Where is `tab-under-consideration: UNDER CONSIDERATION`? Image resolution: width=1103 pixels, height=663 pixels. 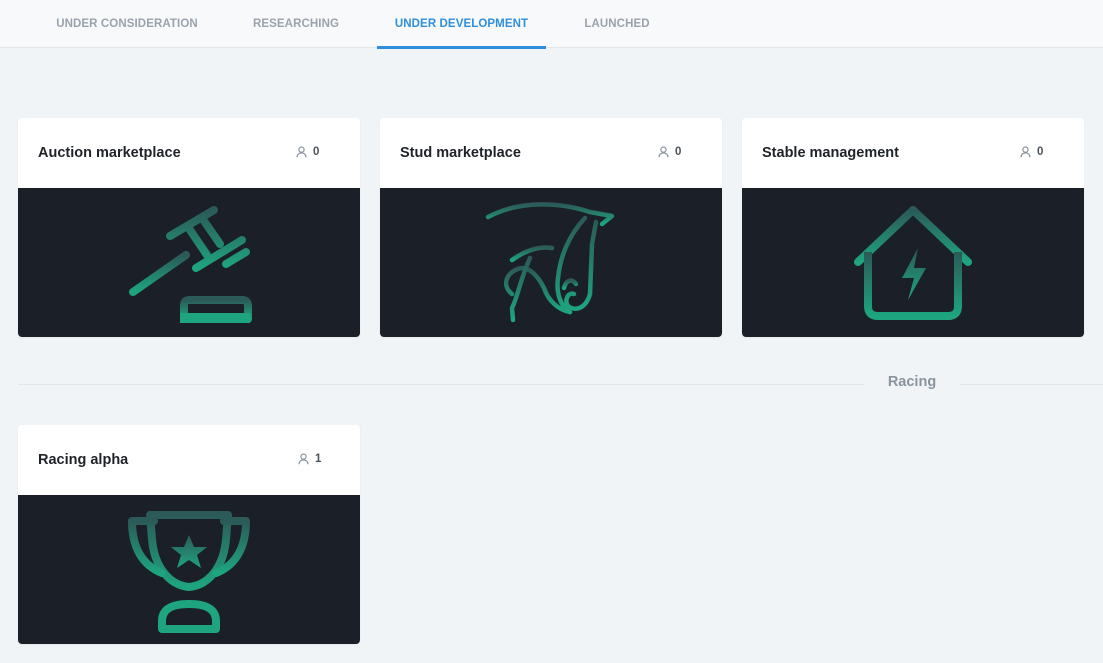 tab-under-consideration: UNDER CONSIDERATION is located at coordinates (127, 24).